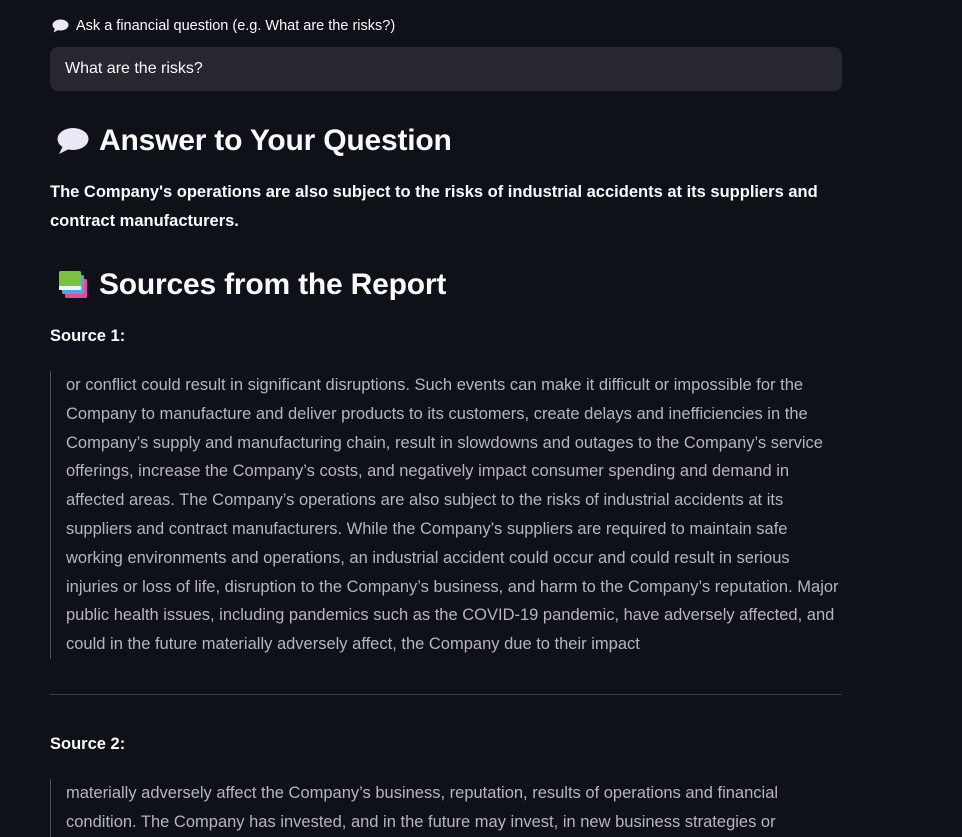 The image size is (962, 837). I want to click on answer-heading: Answer to Your Question, so click(253, 141).